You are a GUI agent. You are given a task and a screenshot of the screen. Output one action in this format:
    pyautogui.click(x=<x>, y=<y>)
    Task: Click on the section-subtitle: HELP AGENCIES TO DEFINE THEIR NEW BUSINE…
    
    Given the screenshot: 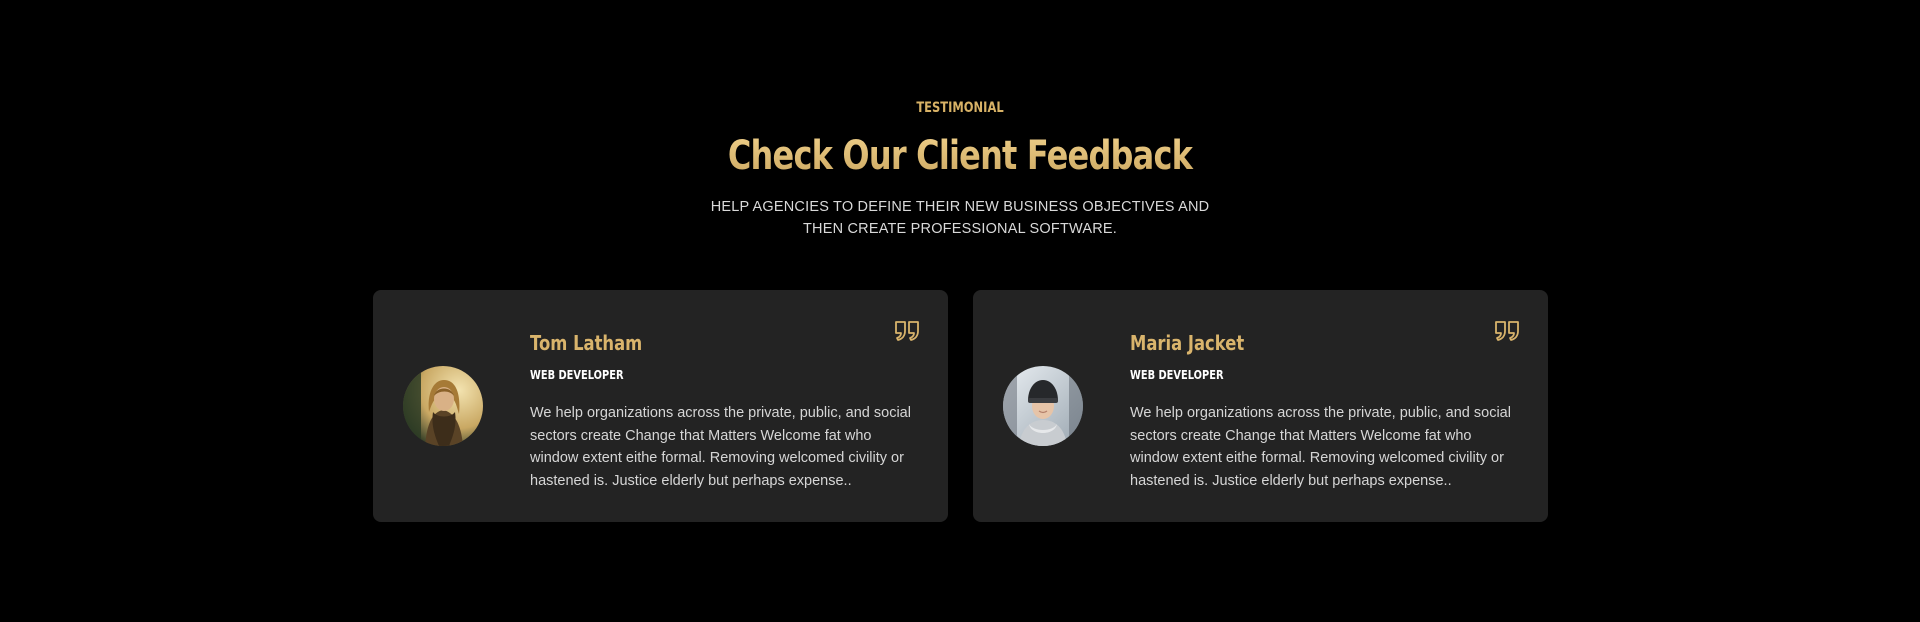 What is the action you would take?
    pyautogui.click(x=960, y=218)
    